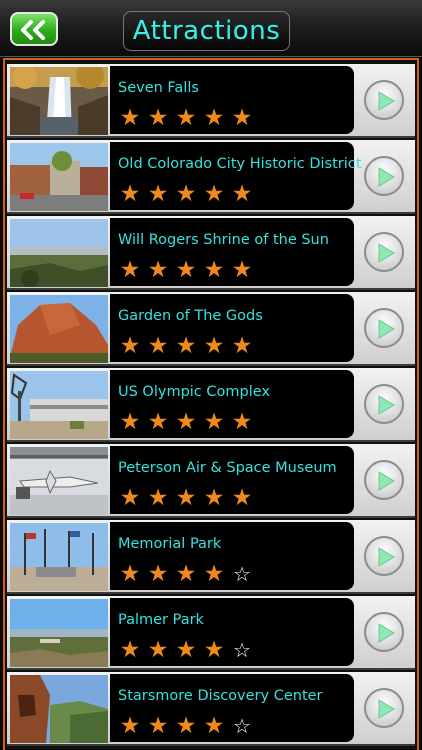 The image size is (422, 750). I want to click on top-bar: Attractions, so click(211, 28).